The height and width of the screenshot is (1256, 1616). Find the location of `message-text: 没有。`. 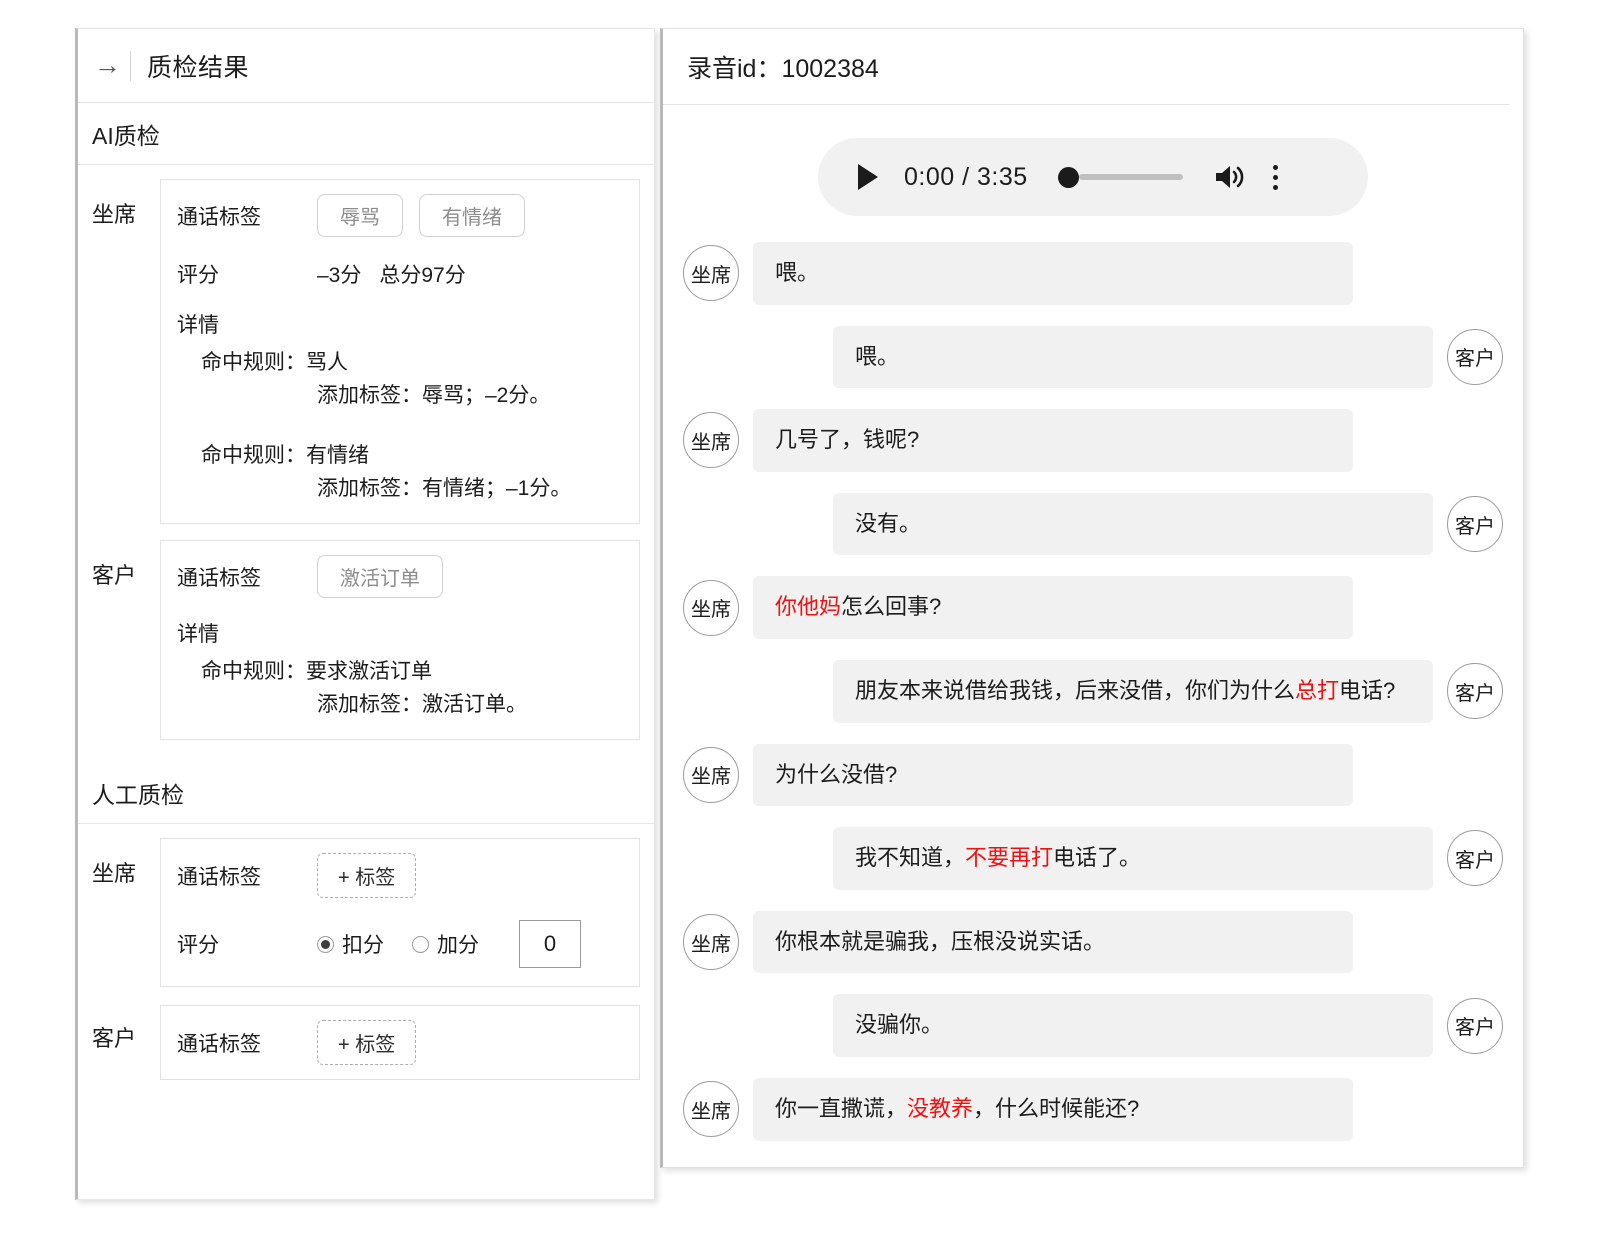

message-text: 没有。 is located at coordinates (888, 523).